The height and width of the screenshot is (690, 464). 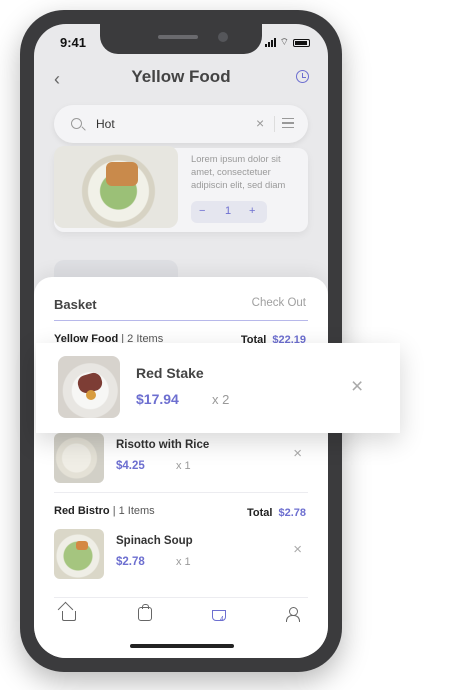 What do you see at coordinates (223, 37) in the screenshot?
I see `camera` at bounding box center [223, 37].